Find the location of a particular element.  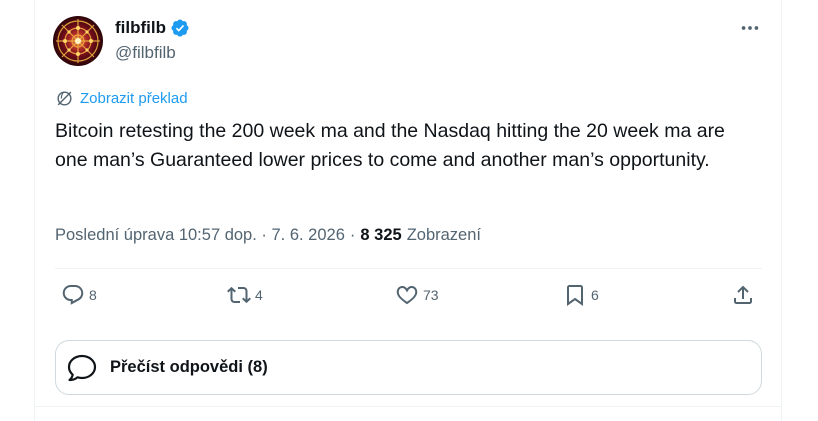

display-name-text: filbfilb is located at coordinates (140, 27).